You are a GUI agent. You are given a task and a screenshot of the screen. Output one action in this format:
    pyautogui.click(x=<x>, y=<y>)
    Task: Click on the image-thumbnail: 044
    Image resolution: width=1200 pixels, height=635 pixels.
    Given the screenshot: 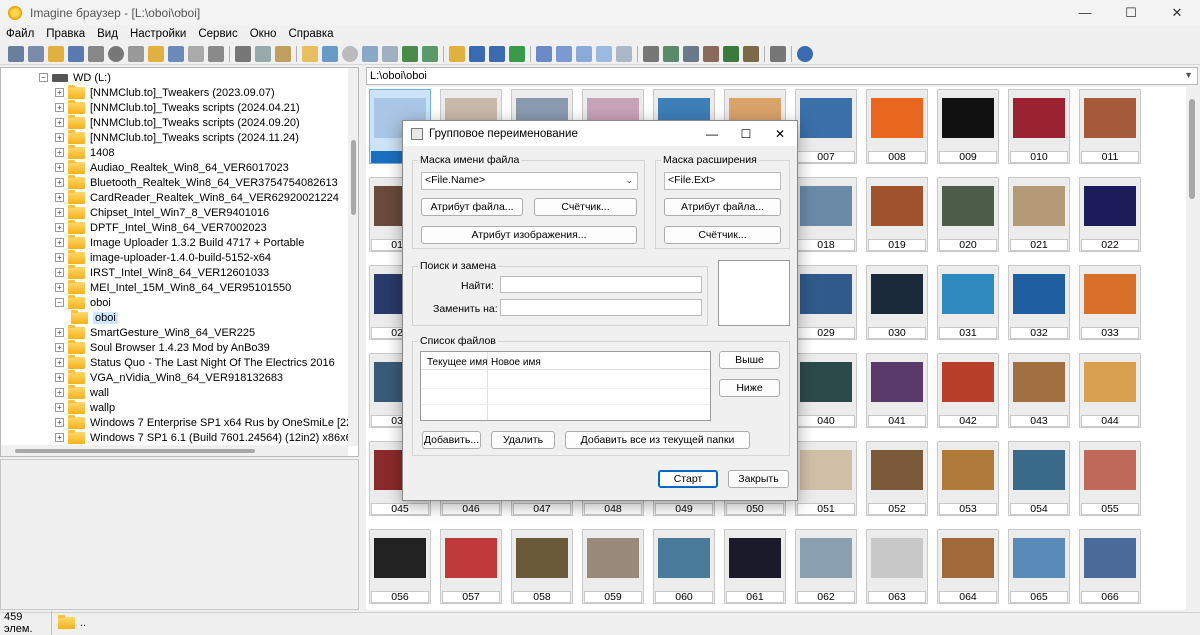 What is the action you would take?
    pyautogui.click(x=1110, y=390)
    